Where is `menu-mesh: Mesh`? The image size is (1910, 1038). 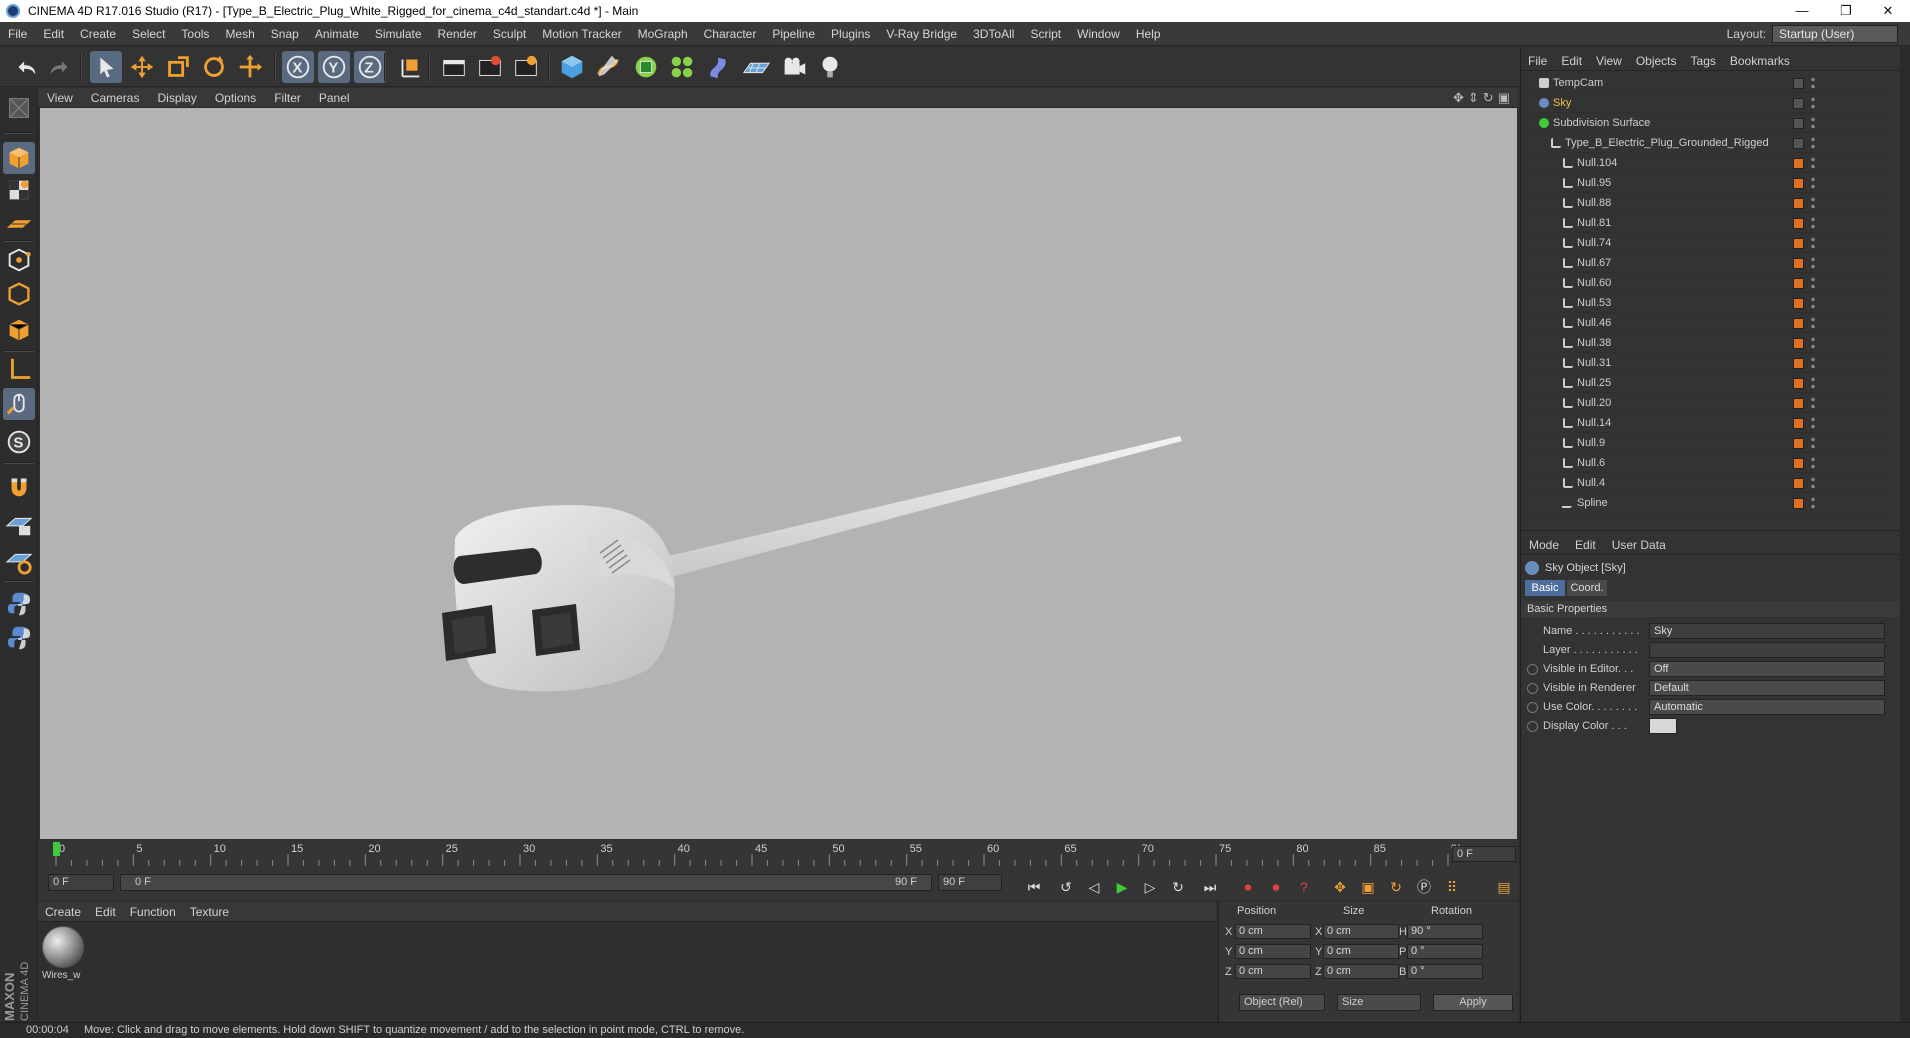 menu-mesh: Mesh is located at coordinates (239, 34).